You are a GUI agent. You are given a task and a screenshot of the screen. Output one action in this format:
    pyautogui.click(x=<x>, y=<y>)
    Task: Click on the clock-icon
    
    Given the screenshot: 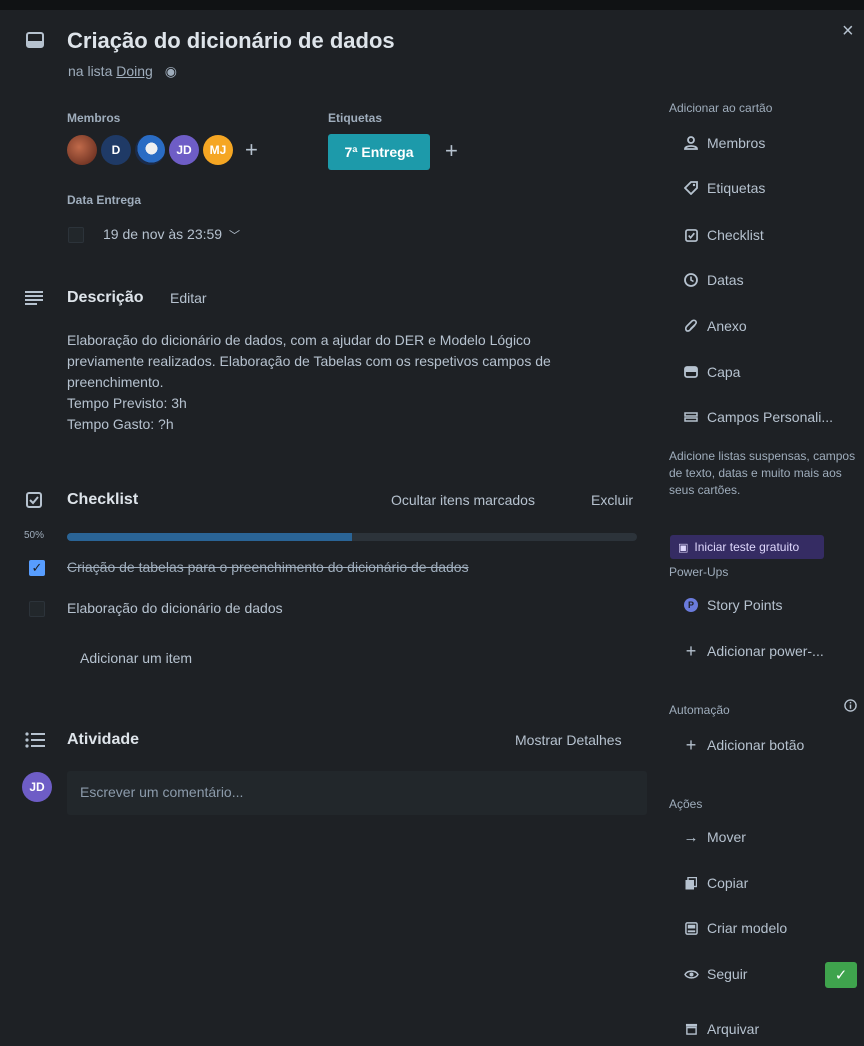 What is the action you would take?
    pyautogui.click(x=691, y=280)
    